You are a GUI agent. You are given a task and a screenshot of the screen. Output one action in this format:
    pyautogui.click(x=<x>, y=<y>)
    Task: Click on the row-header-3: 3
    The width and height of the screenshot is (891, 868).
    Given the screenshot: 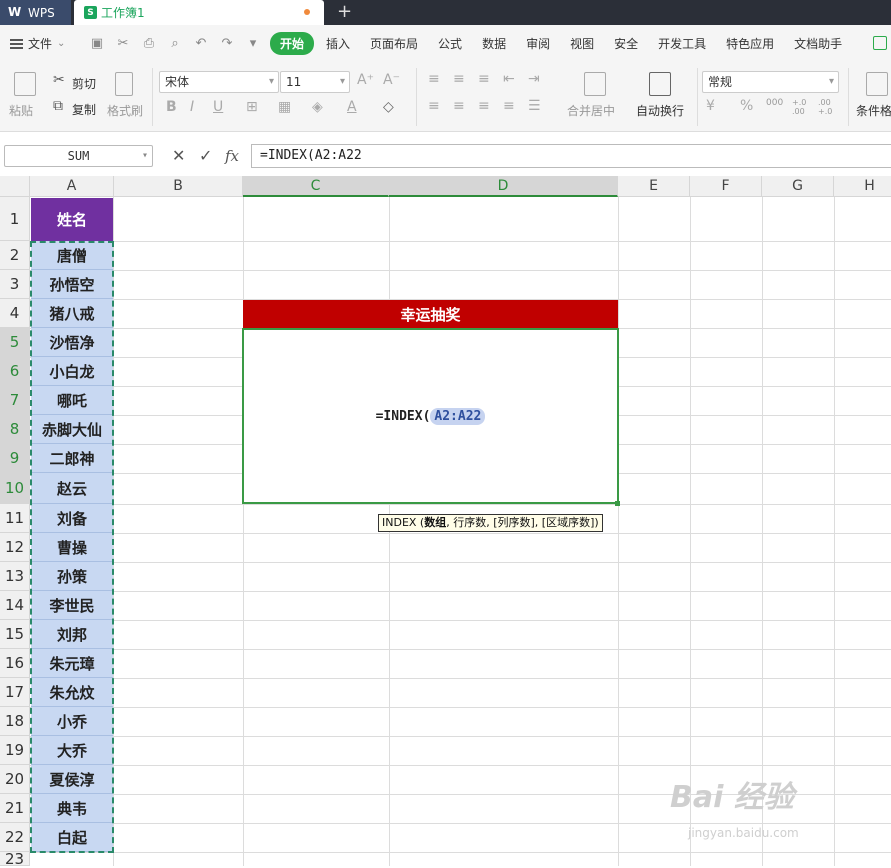 What is the action you would take?
    pyautogui.click(x=15, y=284)
    